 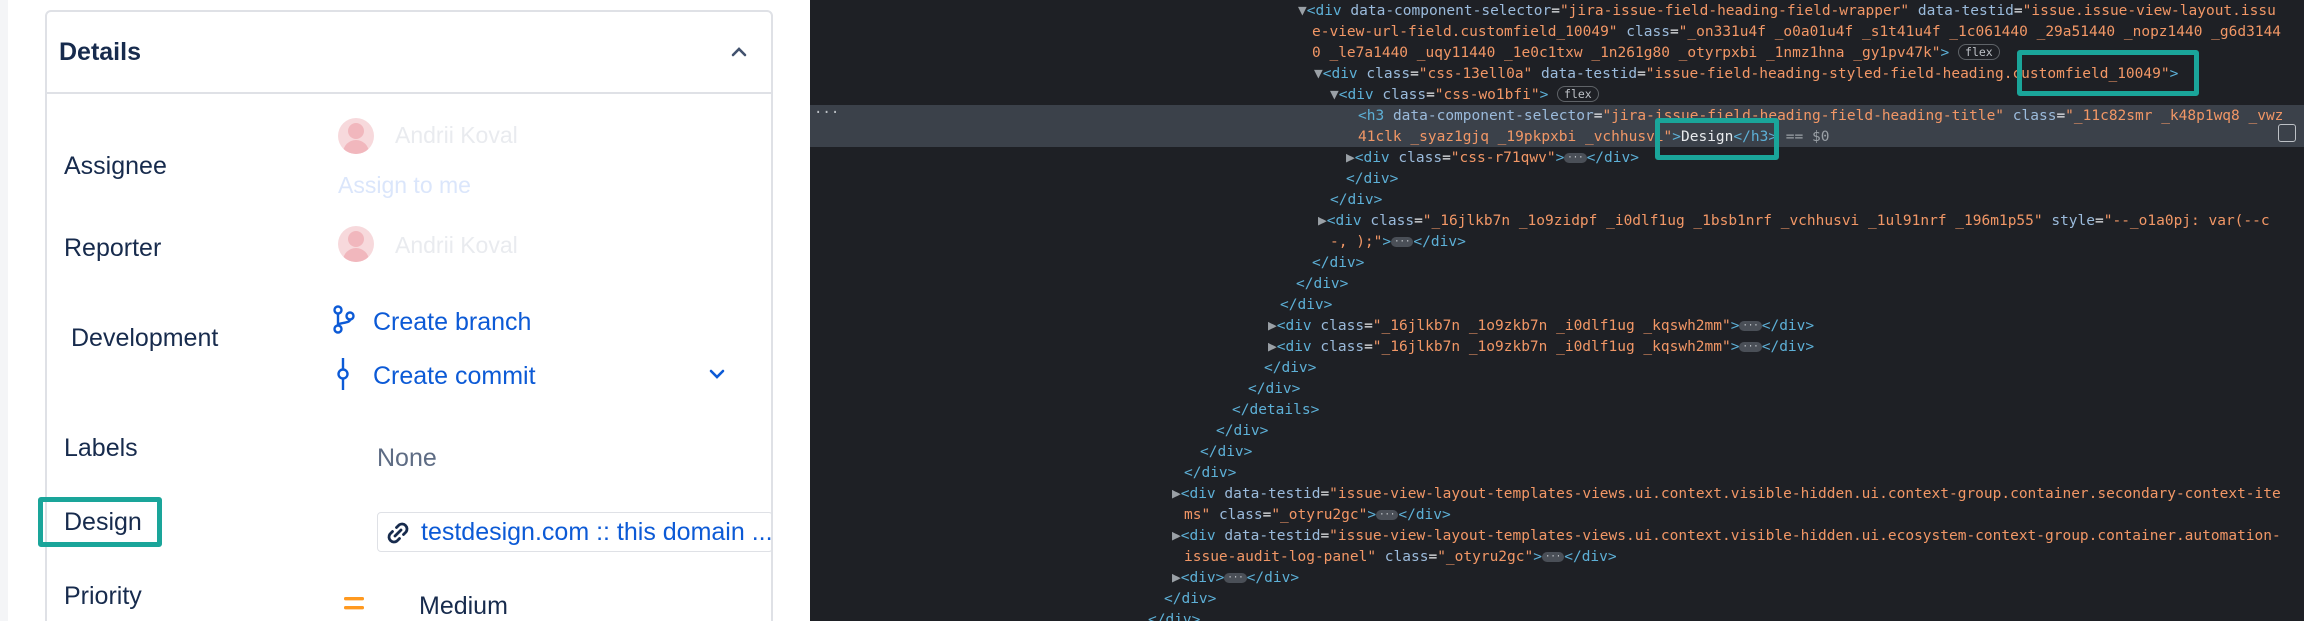 I want to click on customfield-highlight, so click(x=2108, y=73).